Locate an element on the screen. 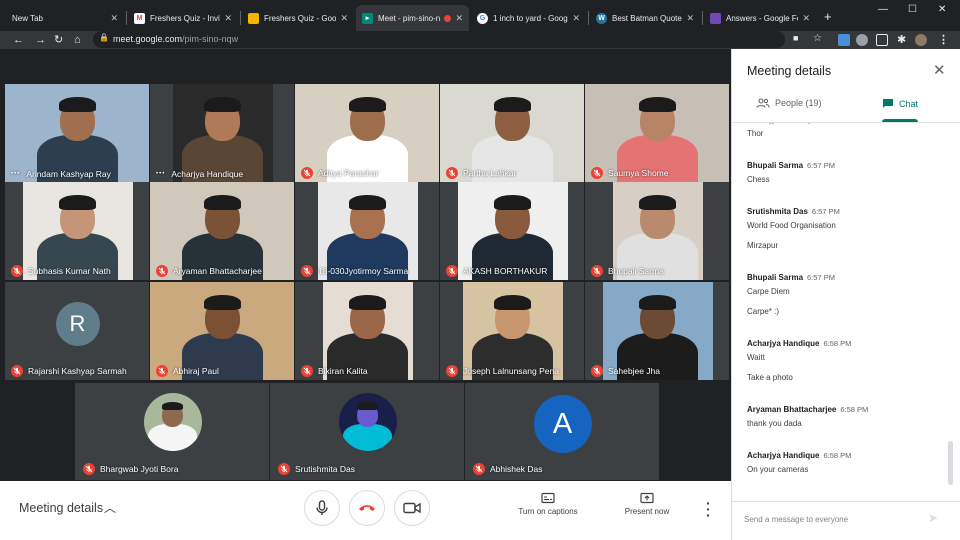 This screenshot has height=540, width=960. chat-input: Send a message to everyone is located at coordinates (796, 519).